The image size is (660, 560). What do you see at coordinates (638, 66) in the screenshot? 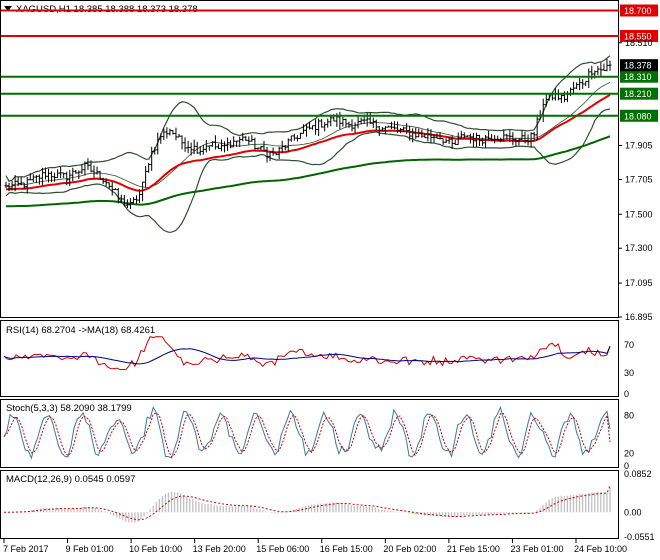
I see `current-price-label: 18.378` at bounding box center [638, 66].